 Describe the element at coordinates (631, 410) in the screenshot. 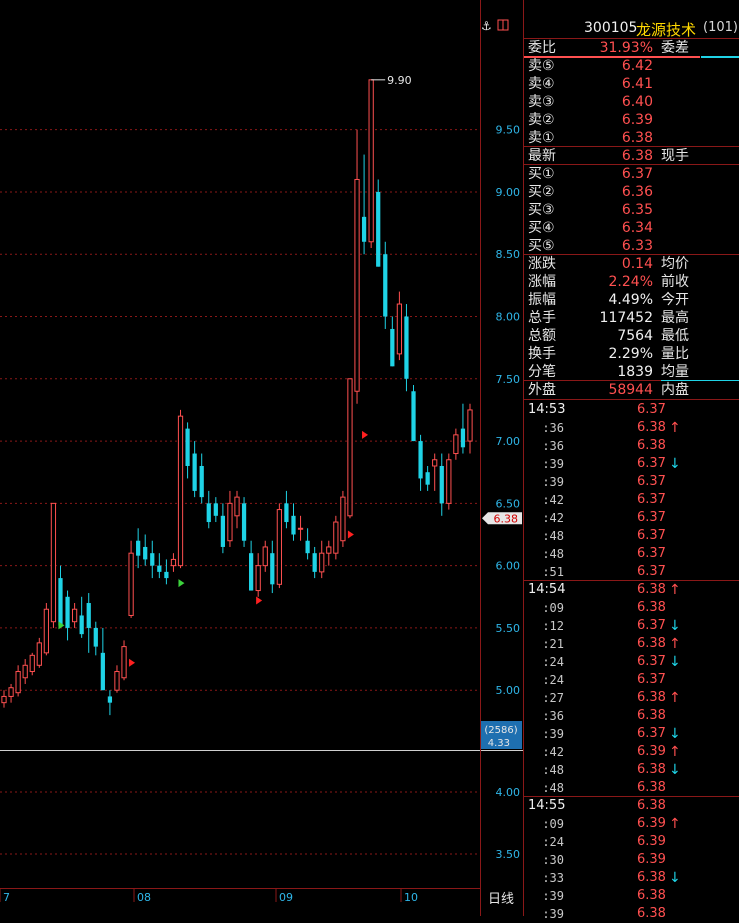

I see `tick-row: 14:53 6.37` at that location.